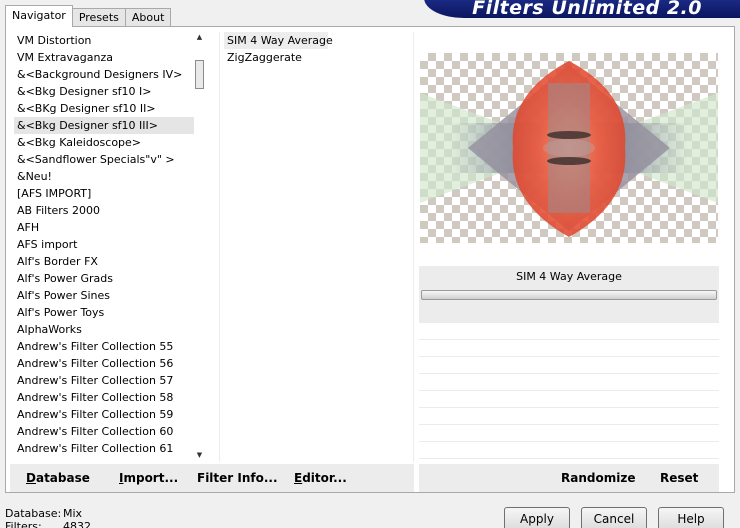 The image size is (740, 528). I want to click on category-item: &<Bkg Designer sf10 I>, so click(104, 91).